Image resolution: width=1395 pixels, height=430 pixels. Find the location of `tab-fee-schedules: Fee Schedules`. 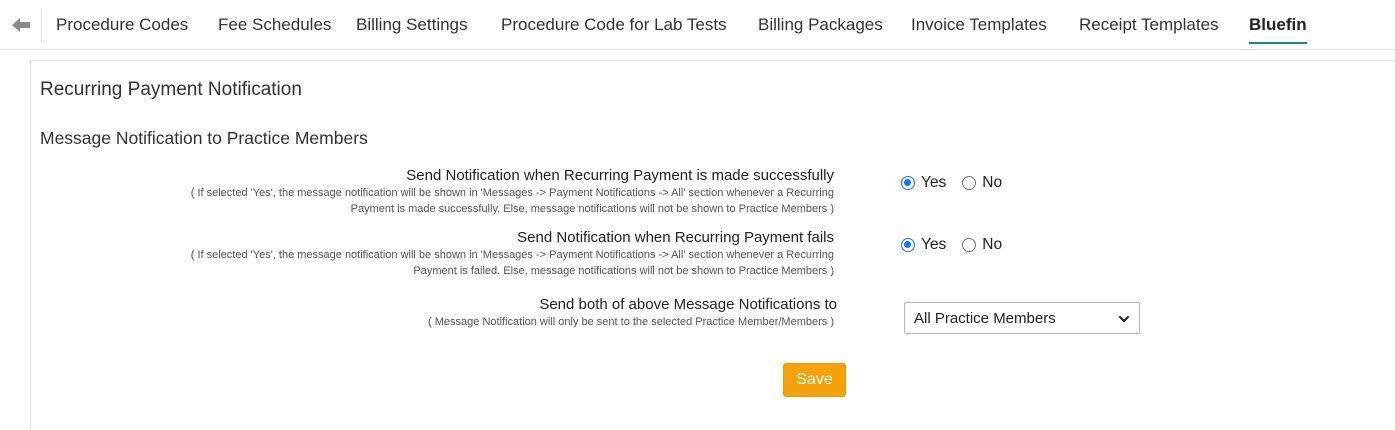

tab-fee-schedules: Fee Schedules is located at coordinates (274, 25).